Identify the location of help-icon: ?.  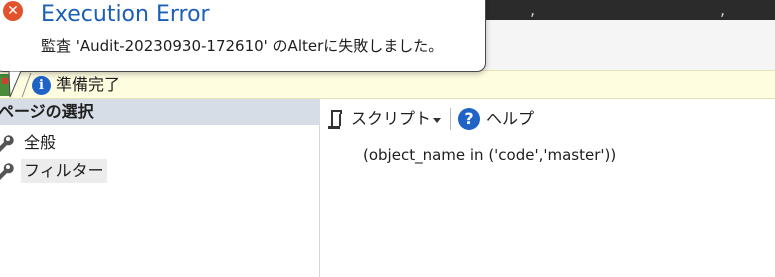
(469, 119).